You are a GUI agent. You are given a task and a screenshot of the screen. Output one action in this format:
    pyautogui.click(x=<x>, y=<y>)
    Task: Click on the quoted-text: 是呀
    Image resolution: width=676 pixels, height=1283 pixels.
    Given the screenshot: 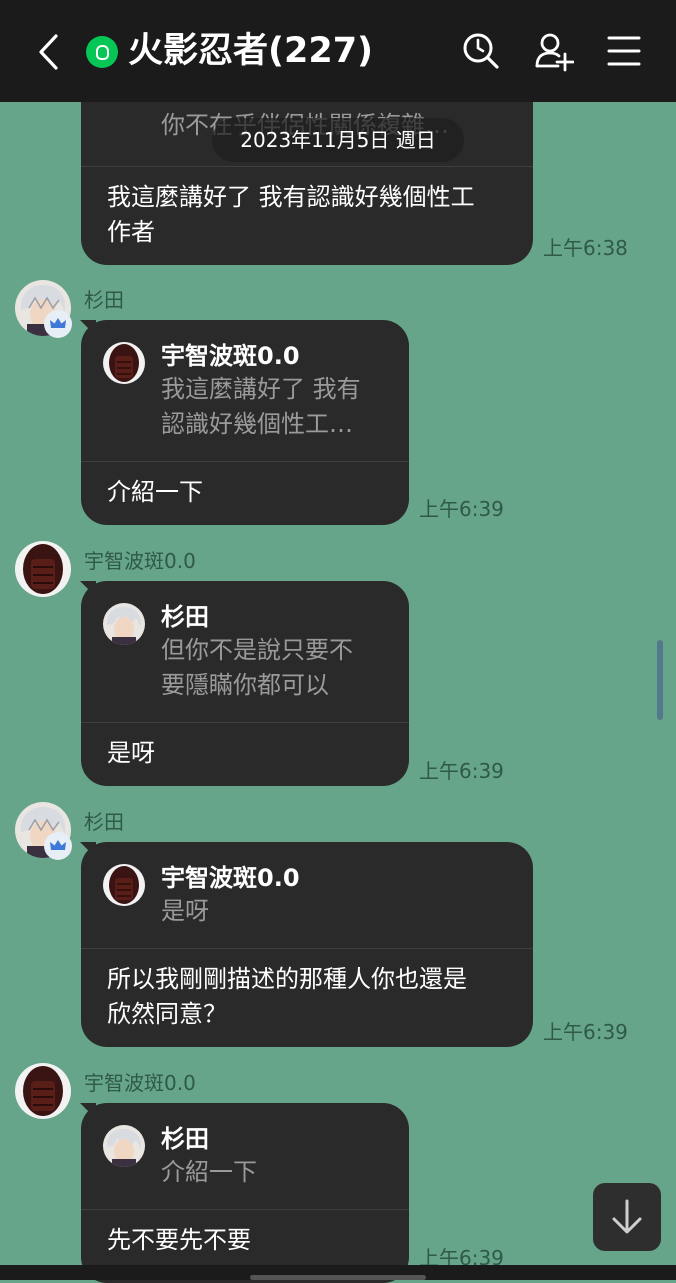 What is the action you would take?
    pyautogui.click(x=185, y=911)
    